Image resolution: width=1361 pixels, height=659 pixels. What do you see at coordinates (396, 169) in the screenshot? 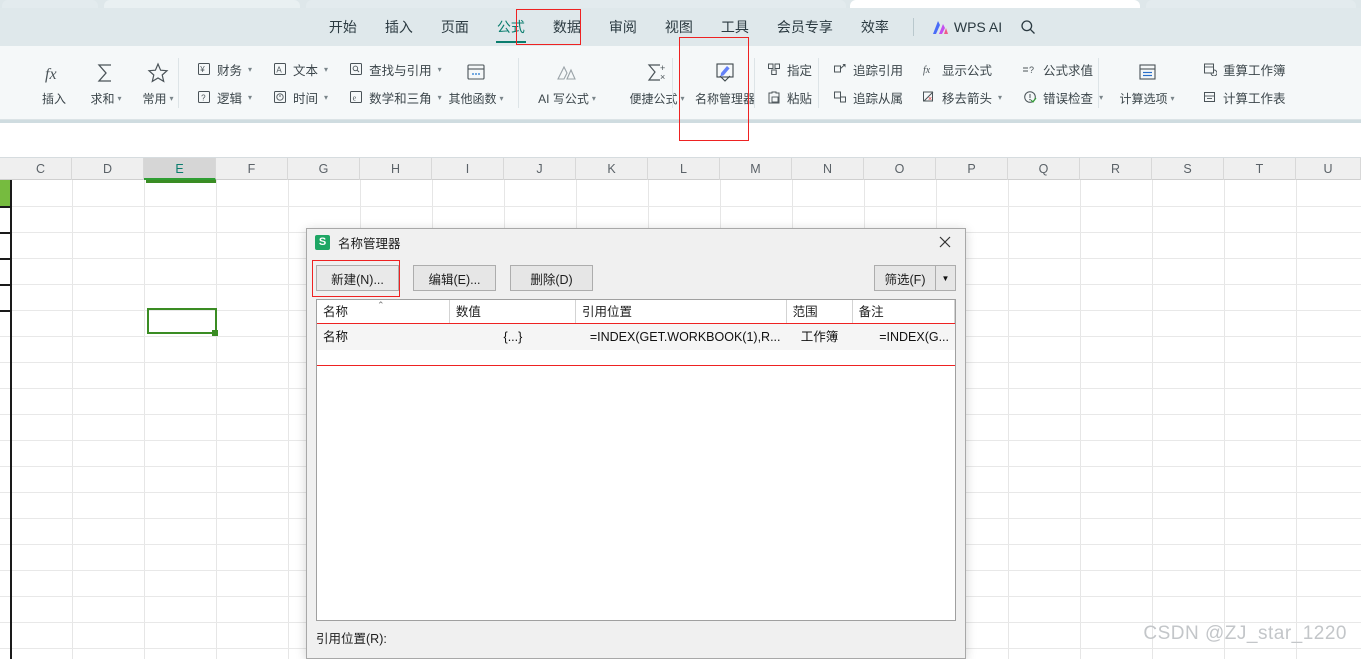
I see `column-header-H: H` at bounding box center [396, 169].